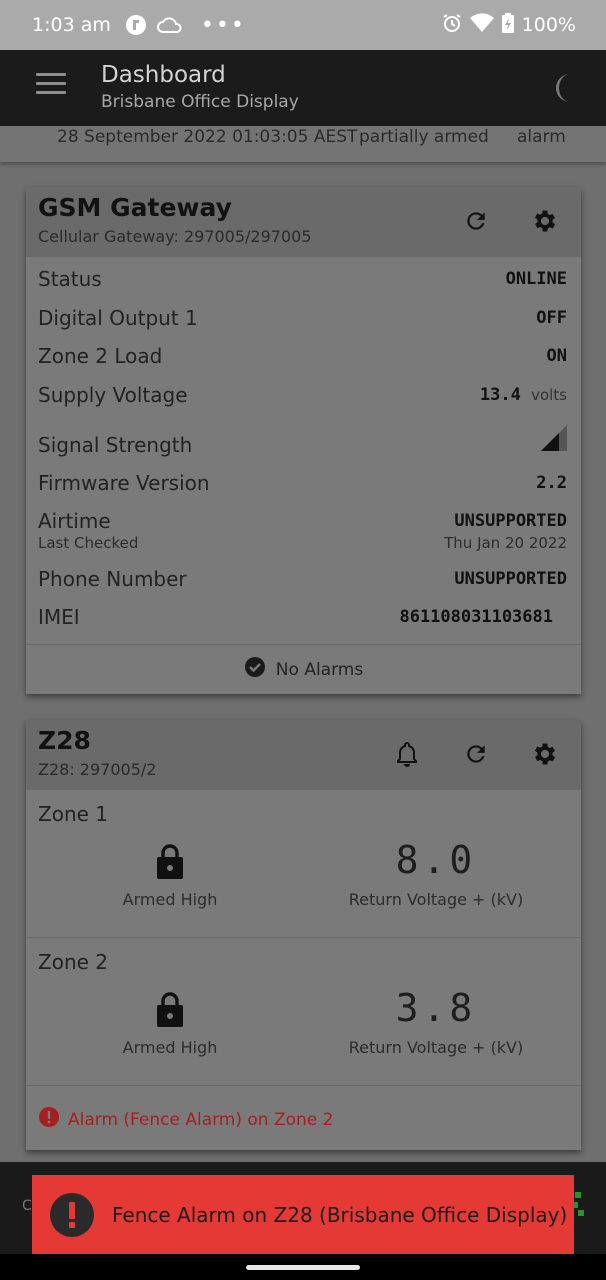 The image size is (606, 1280). I want to click on card-title: GSM Gateway, so click(135, 207).